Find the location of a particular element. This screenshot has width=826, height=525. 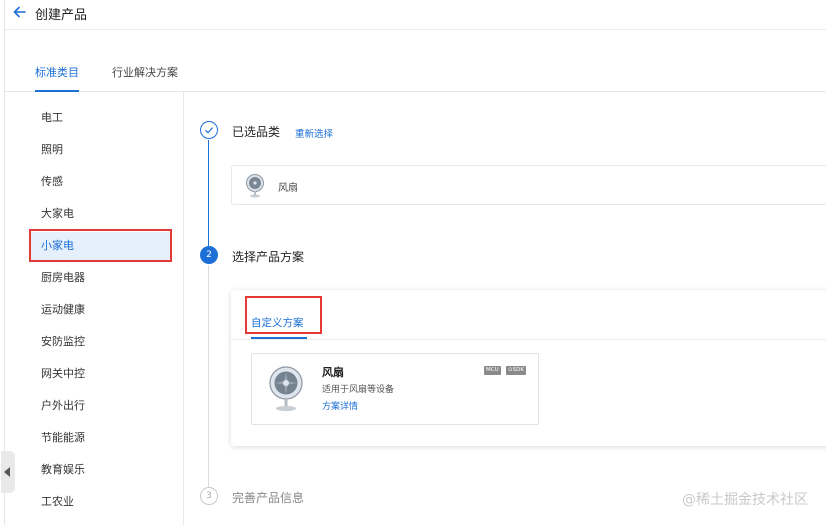

sidebar-item-lighting: 照明 is located at coordinates (101, 150).